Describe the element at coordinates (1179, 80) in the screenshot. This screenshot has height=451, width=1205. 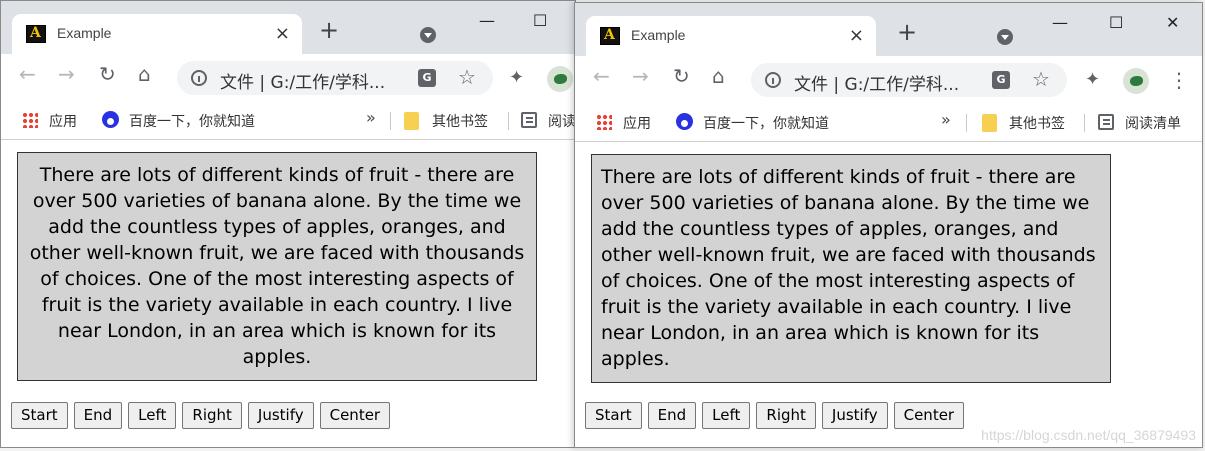
I see `menu-icon: ⋮` at that location.